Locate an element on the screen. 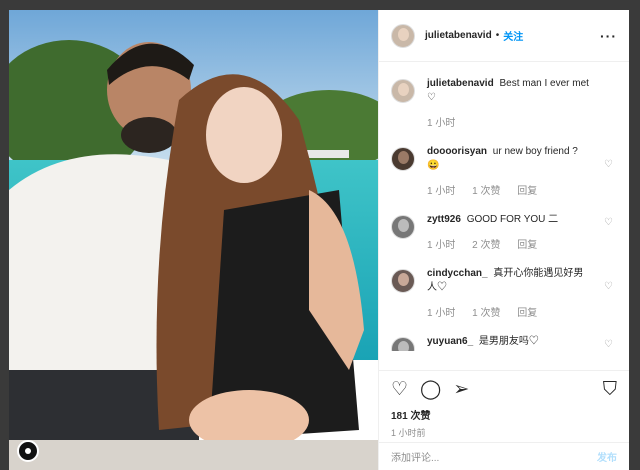 Image resolution: width=640 pixels, height=470 pixels. comment-username: doooorisyan is located at coordinates (457, 151).